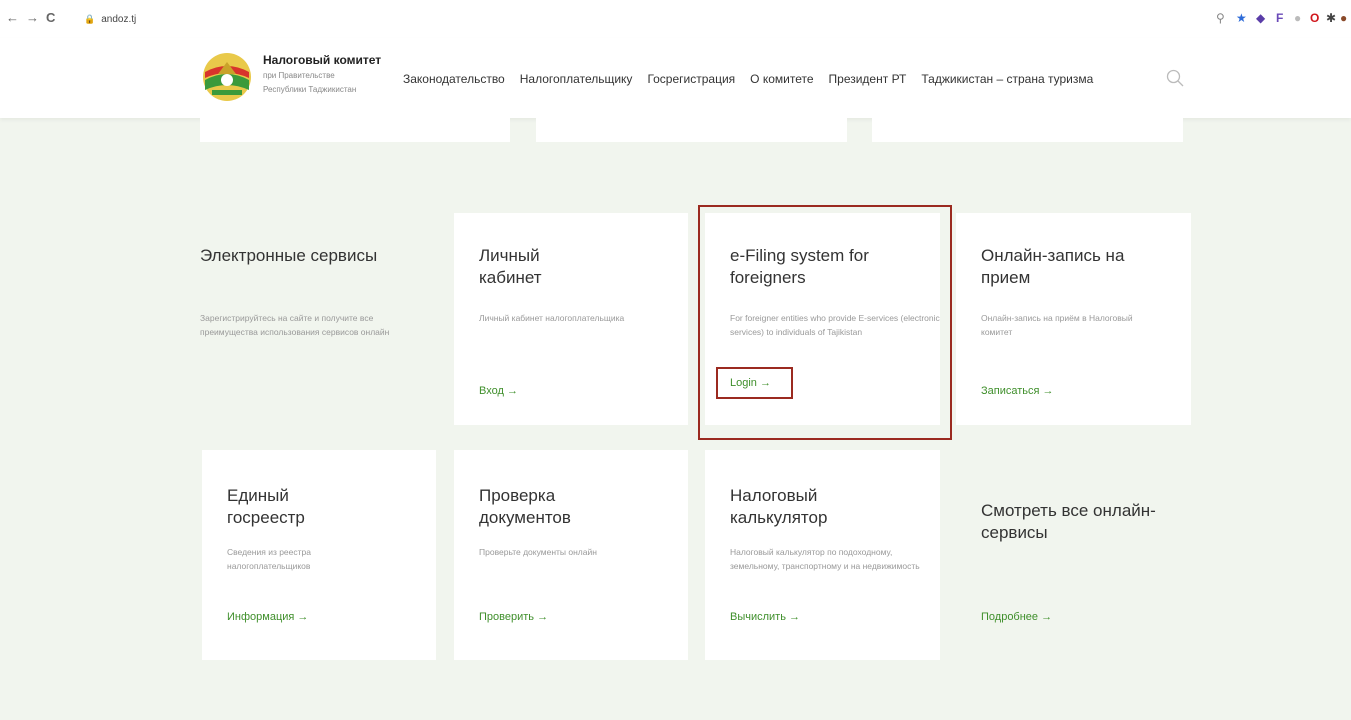  Describe the element at coordinates (227, 77) in the screenshot. I see `emblem-icon` at that location.